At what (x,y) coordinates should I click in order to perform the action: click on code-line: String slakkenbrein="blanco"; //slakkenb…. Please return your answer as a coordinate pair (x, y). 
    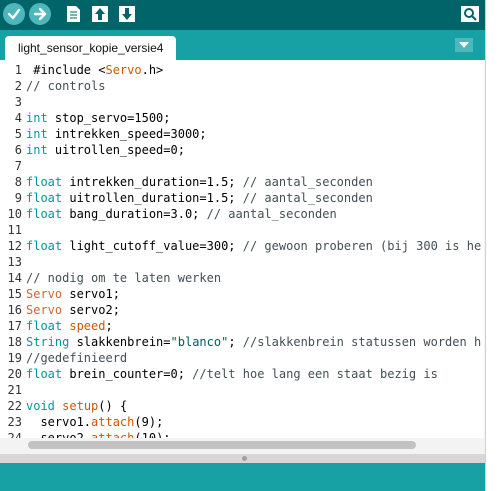
    Looking at the image, I should click on (254, 342).